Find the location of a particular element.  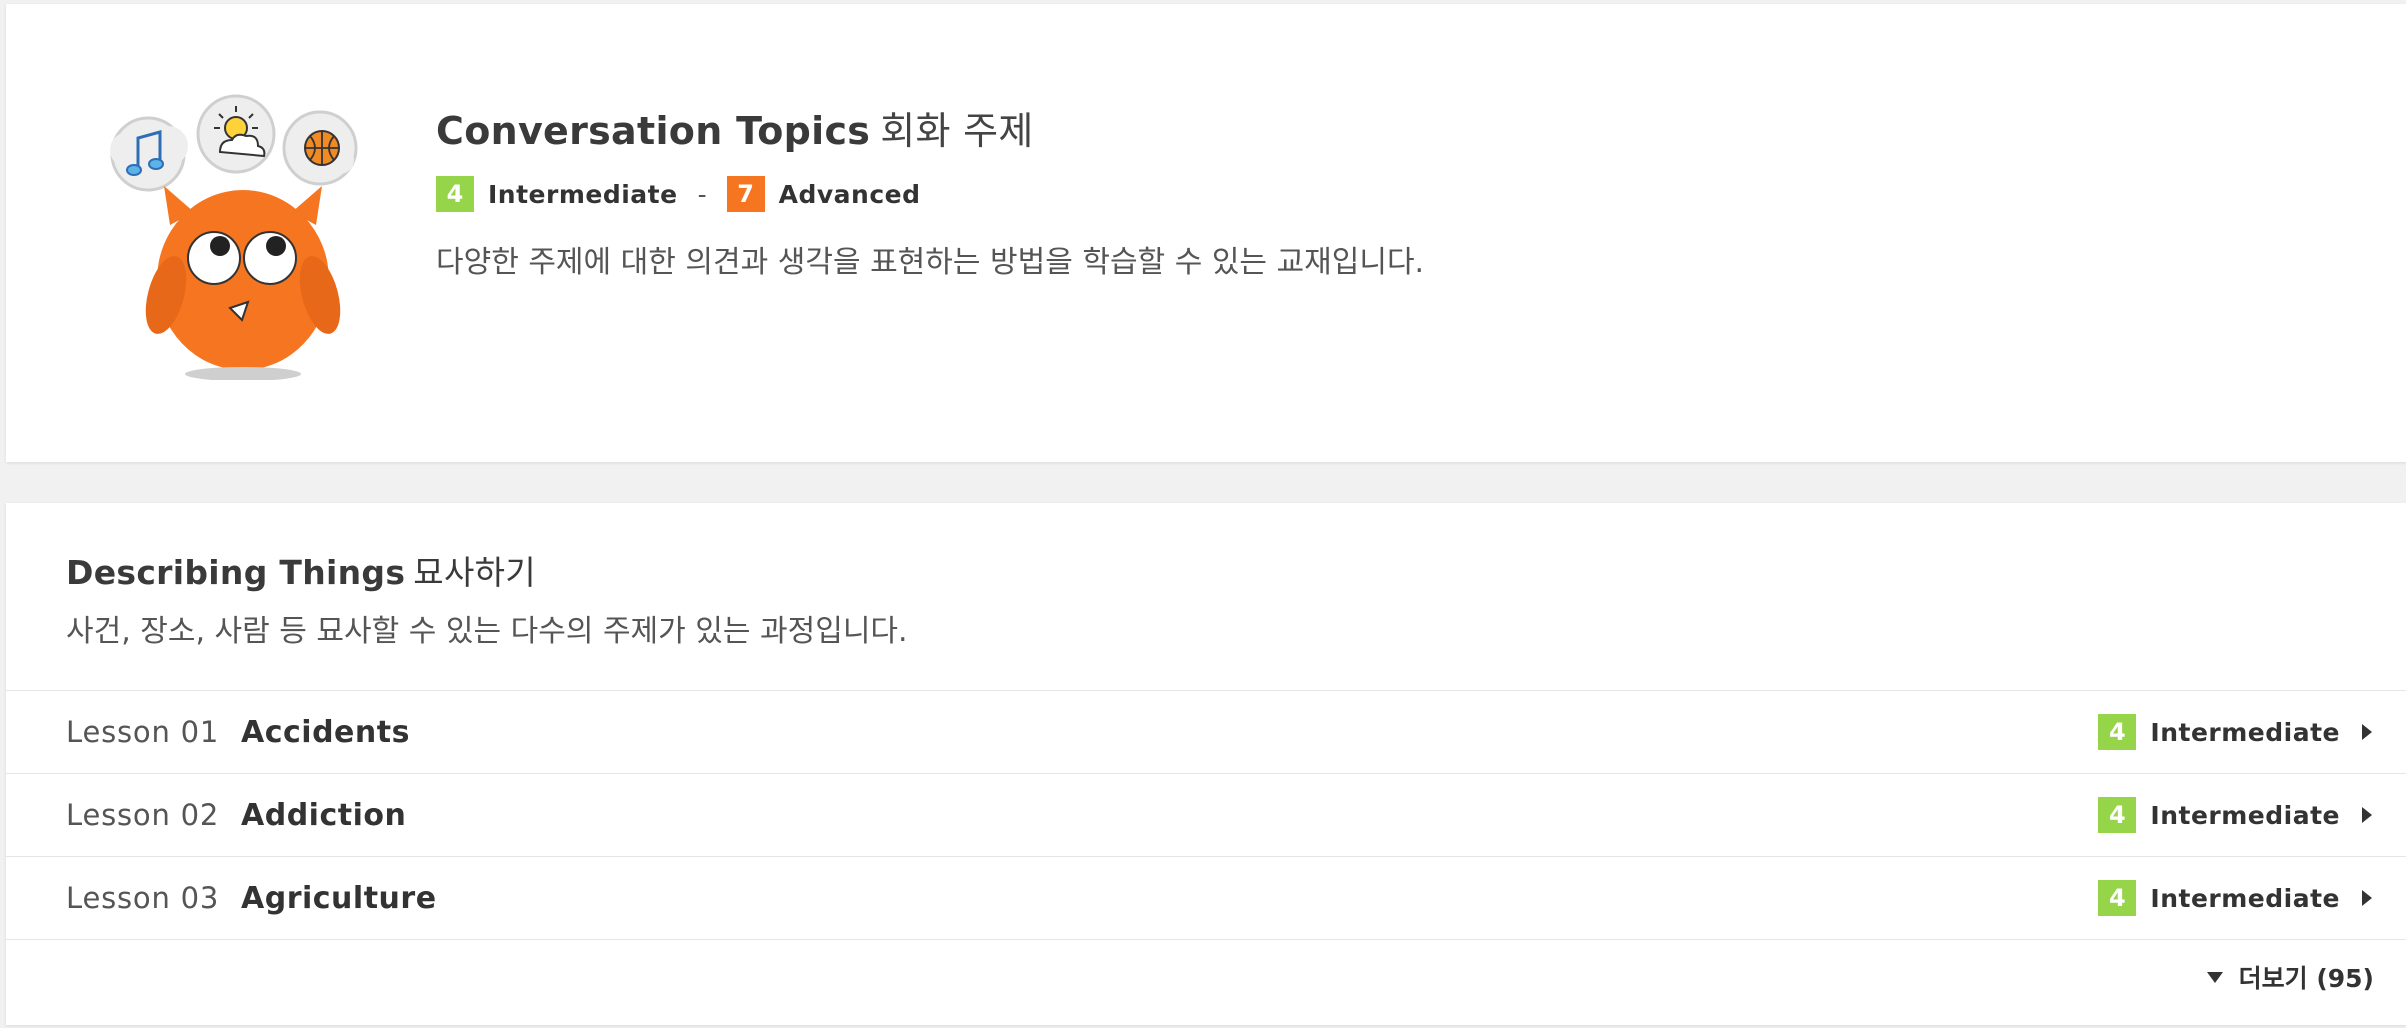

level-from-label: Intermediate is located at coordinates (583, 194).